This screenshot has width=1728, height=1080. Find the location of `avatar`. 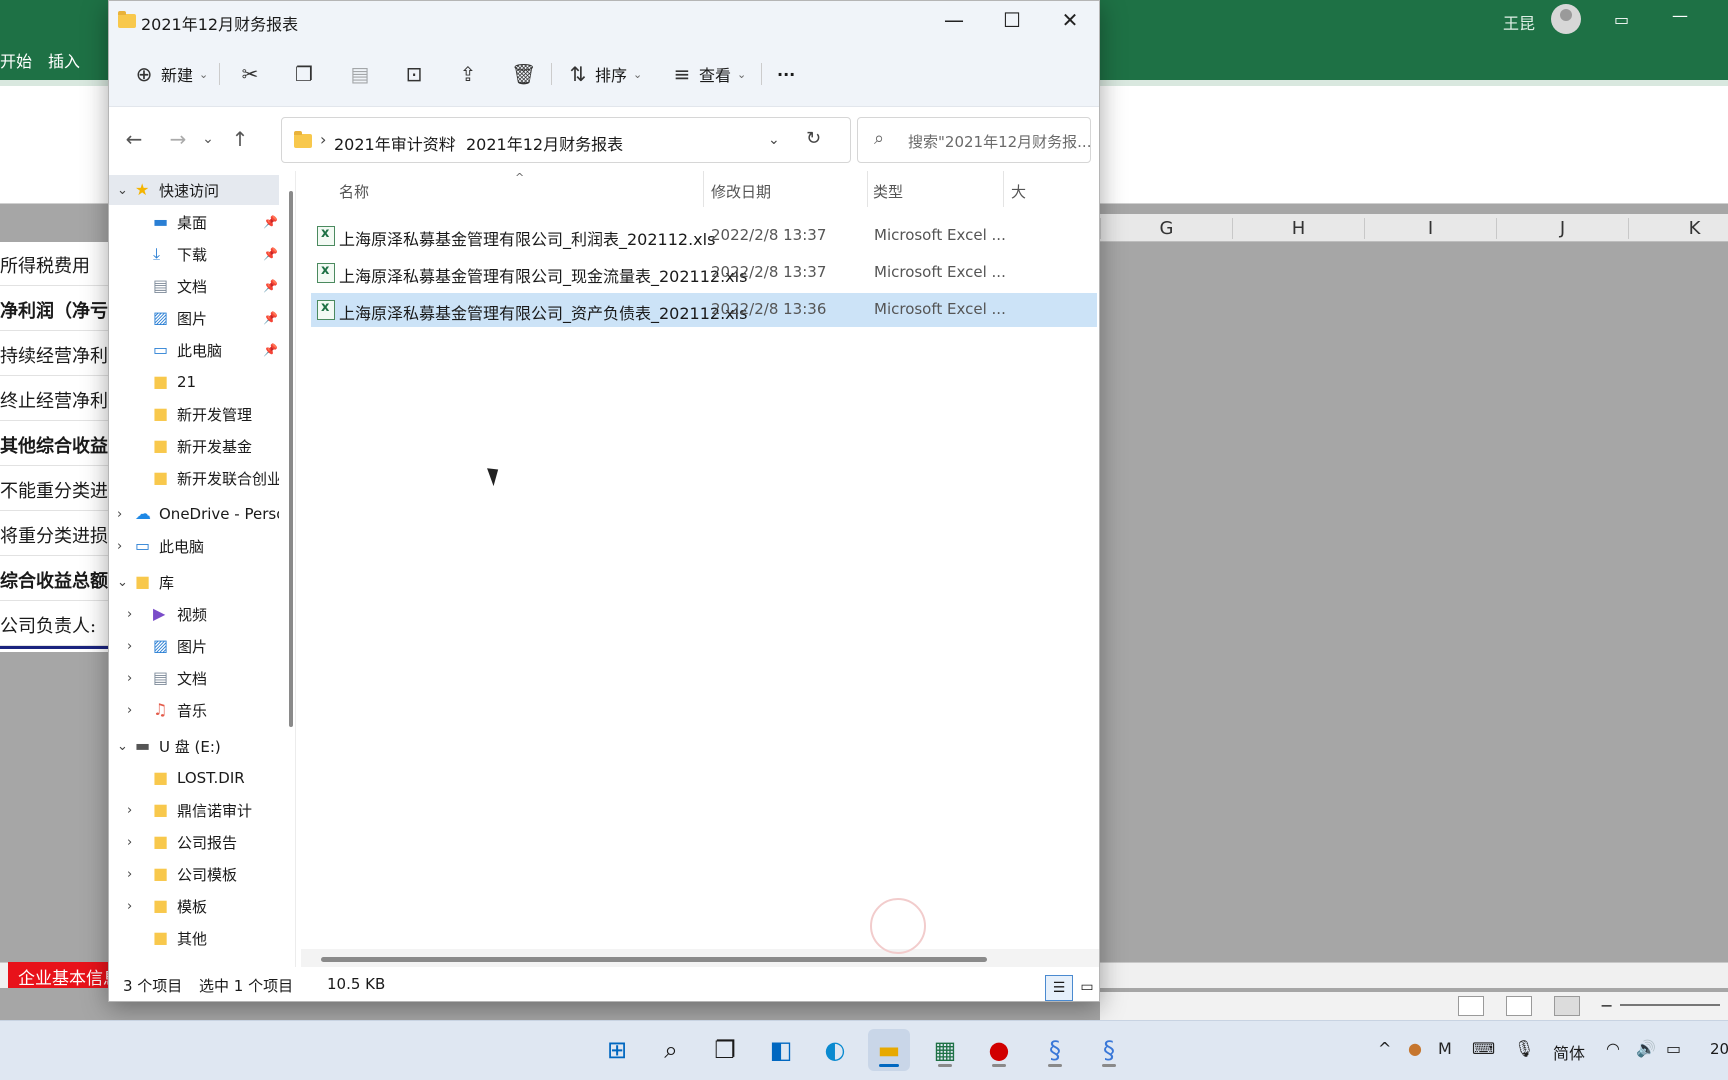

avatar is located at coordinates (1566, 19).